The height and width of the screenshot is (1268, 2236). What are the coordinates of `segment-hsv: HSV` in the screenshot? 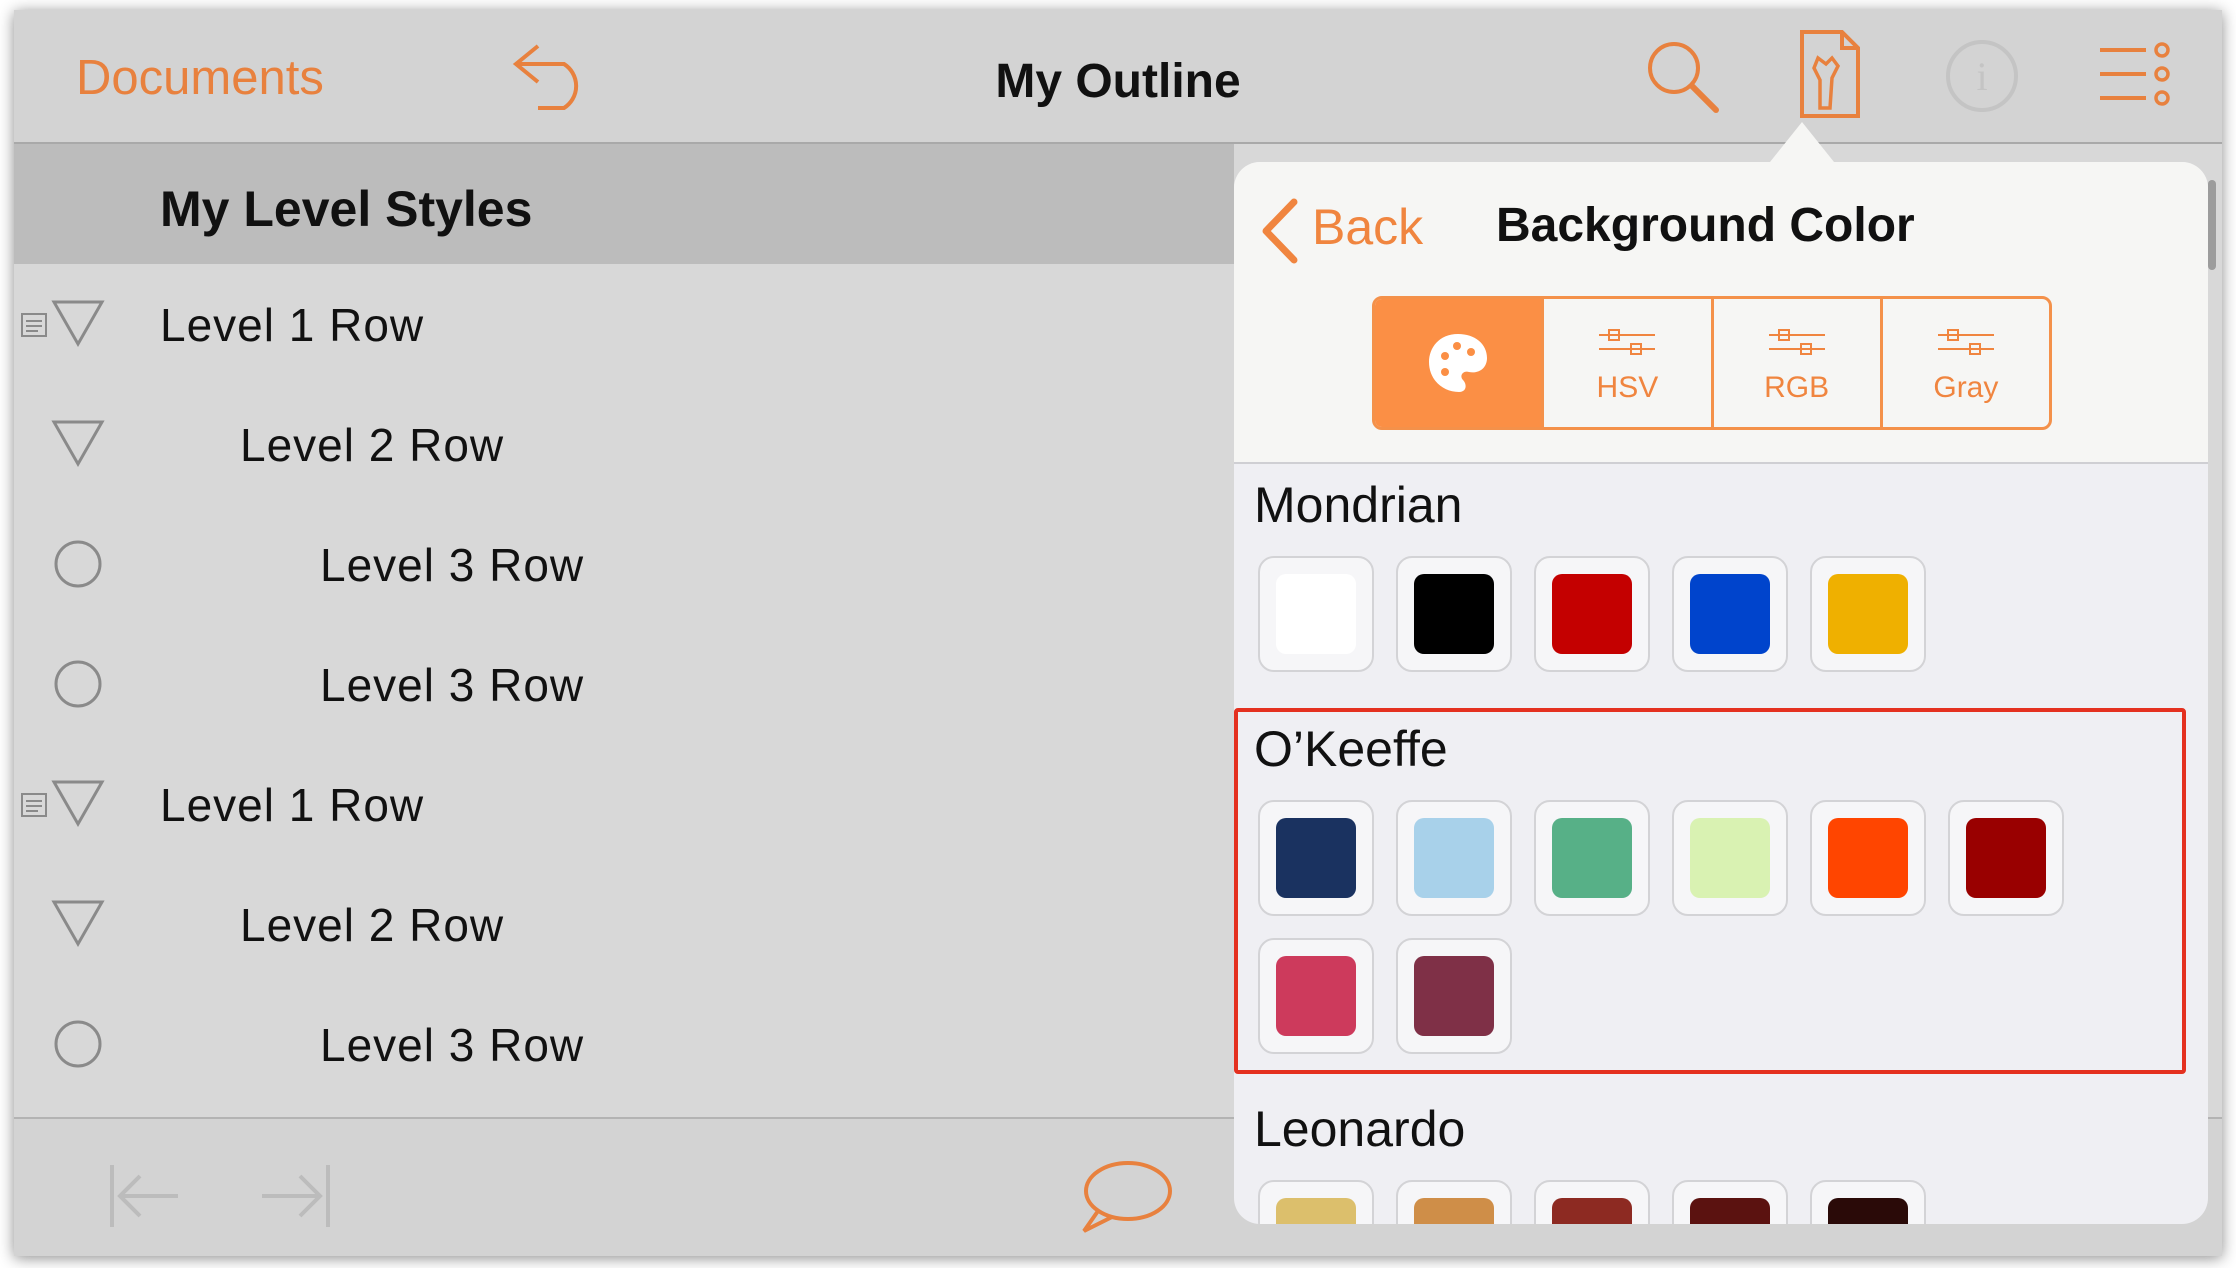 It's located at (1625, 363).